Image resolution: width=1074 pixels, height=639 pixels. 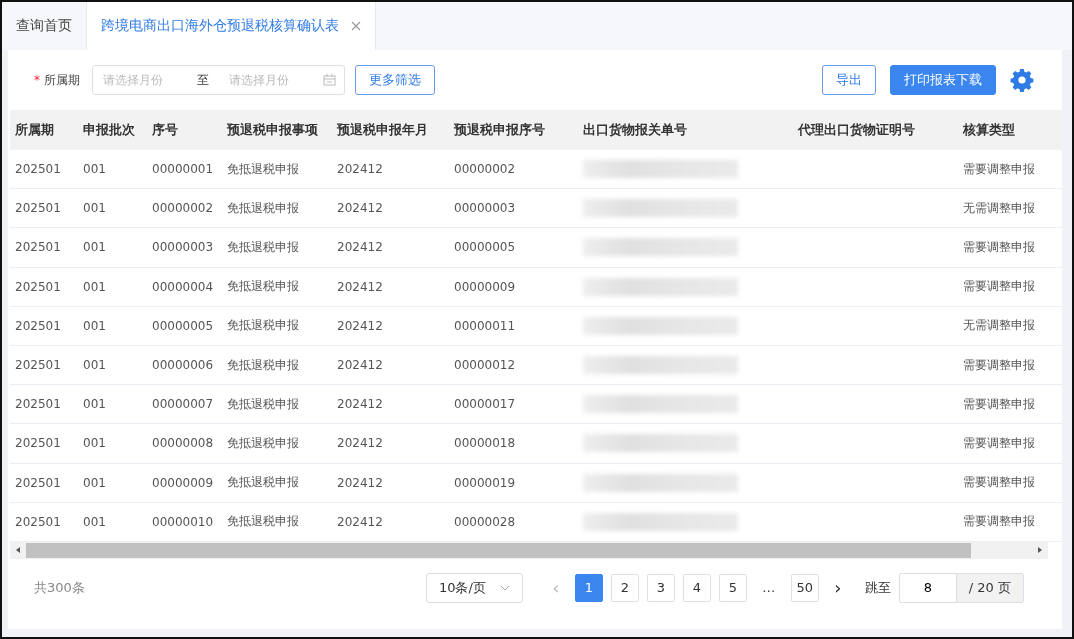 What do you see at coordinates (485, 404) in the screenshot?
I see `table-cell: 00000017` at bounding box center [485, 404].